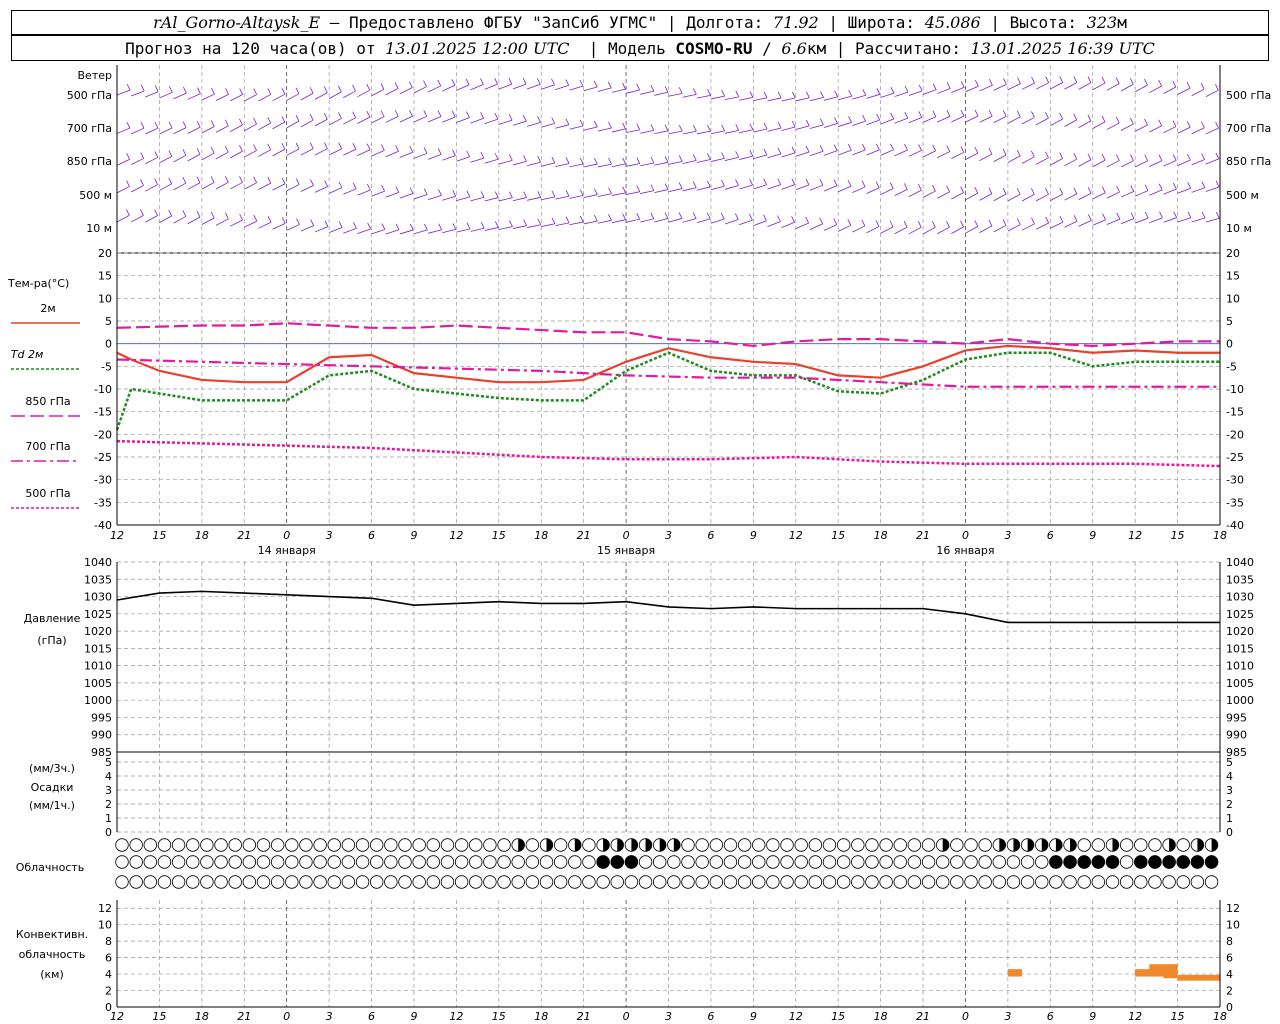  What do you see at coordinates (286, 1016) in the screenshot?
I see `time-tick-label-bottom: 0` at bounding box center [286, 1016].